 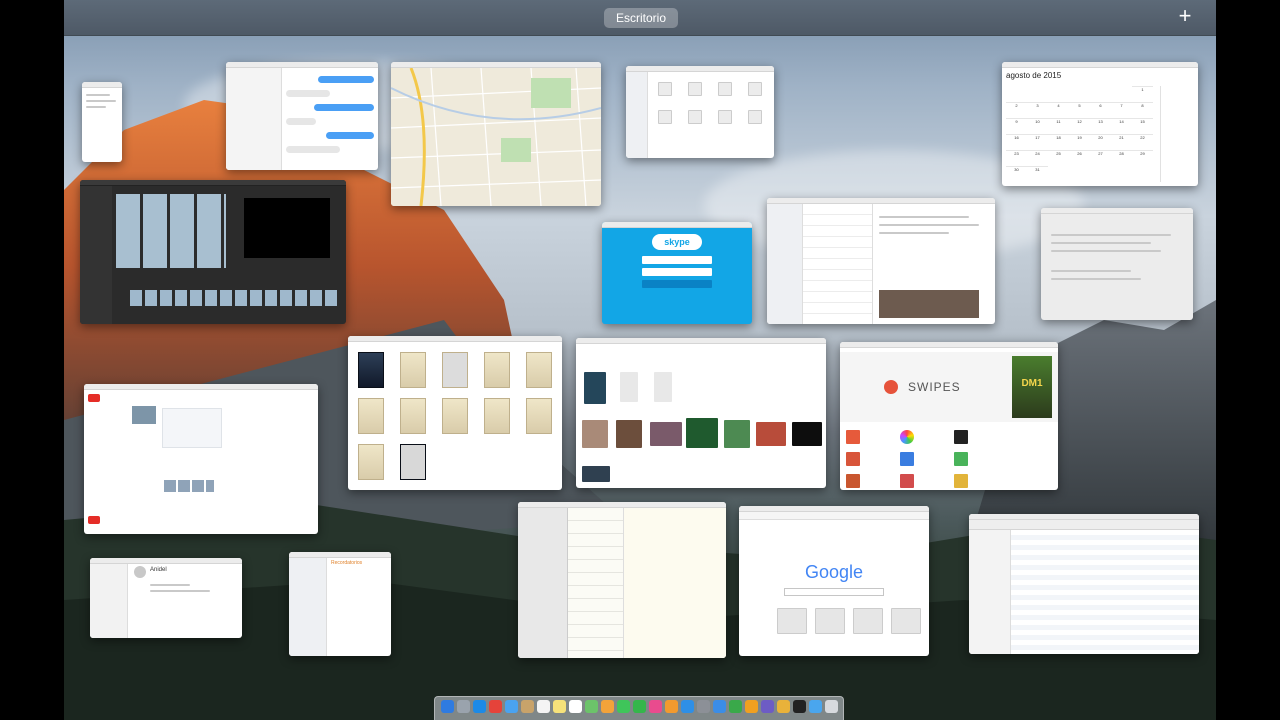 I want to click on game-icon, so click(x=799, y=706).